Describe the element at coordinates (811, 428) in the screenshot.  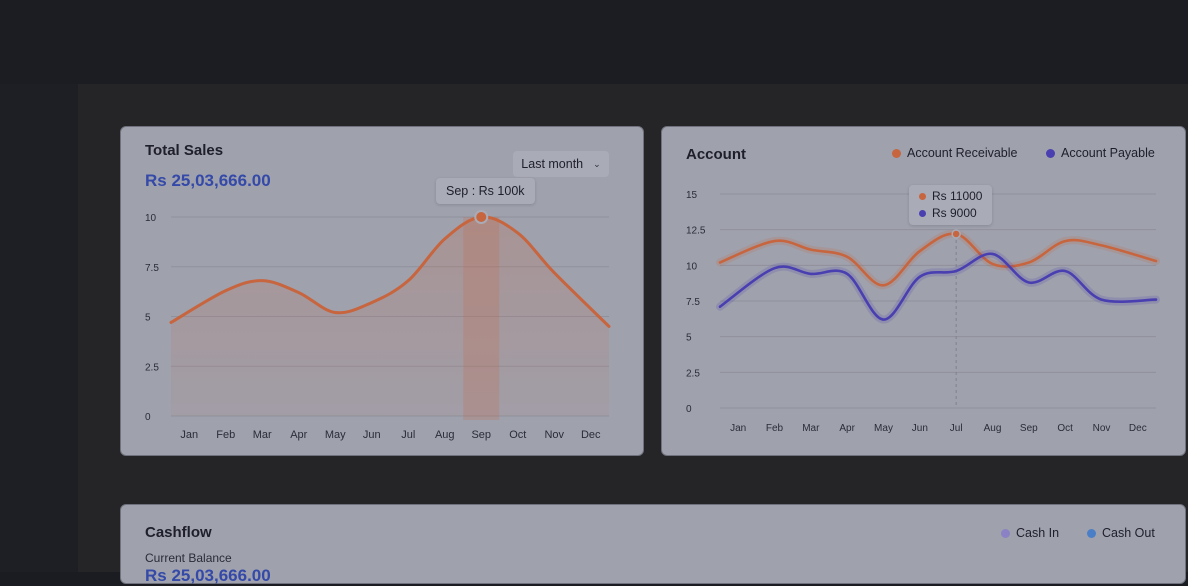
I see `account-x-tick: Mar` at that location.